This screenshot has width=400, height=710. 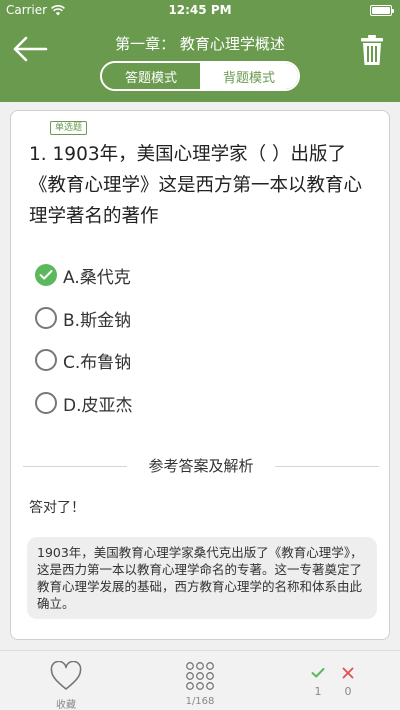 I want to click on trash-icon, so click(x=372, y=50).